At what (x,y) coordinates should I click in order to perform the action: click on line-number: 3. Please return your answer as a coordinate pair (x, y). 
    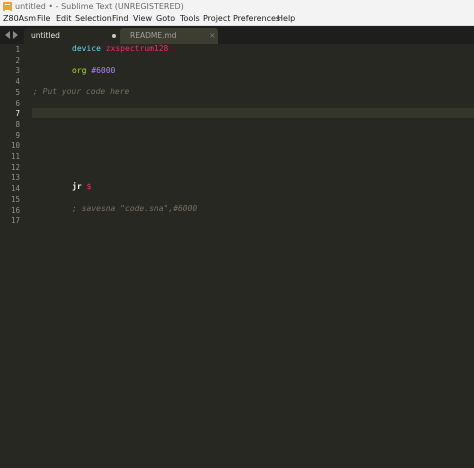
    Looking at the image, I should click on (17, 71).